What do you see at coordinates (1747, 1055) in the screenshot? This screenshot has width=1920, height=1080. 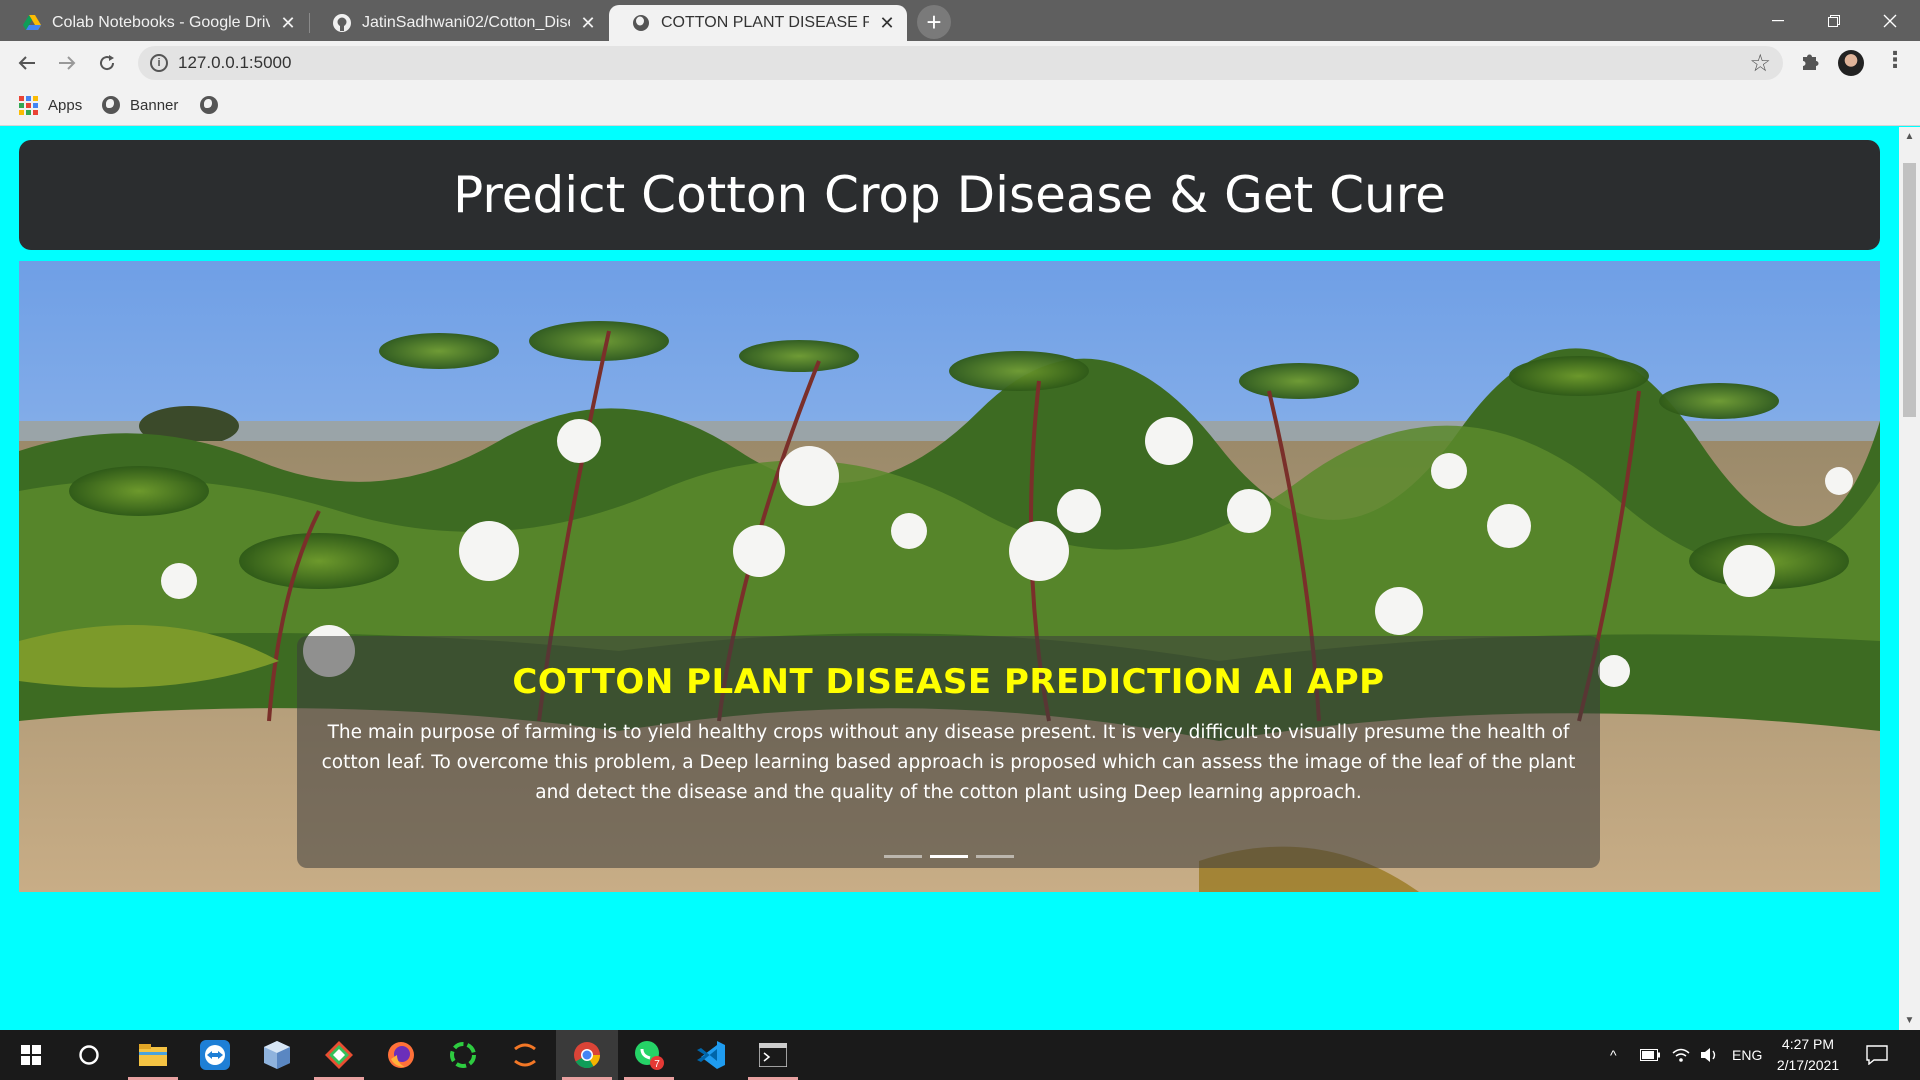 I see `language-indicator: ENG` at bounding box center [1747, 1055].